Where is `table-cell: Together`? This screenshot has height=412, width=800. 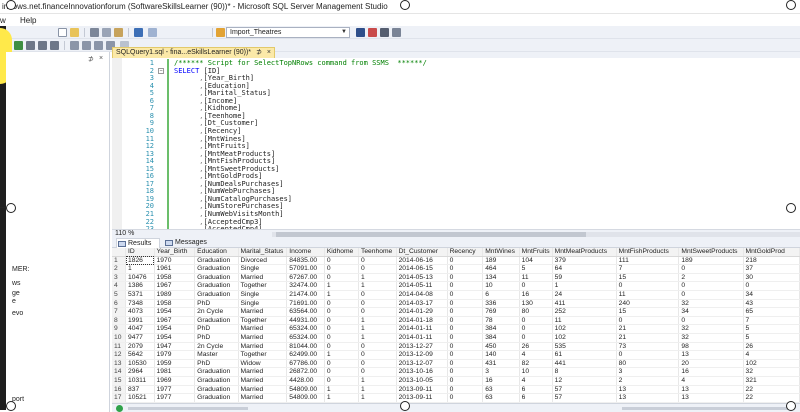
table-cell: Together is located at coordinates (263, 321).